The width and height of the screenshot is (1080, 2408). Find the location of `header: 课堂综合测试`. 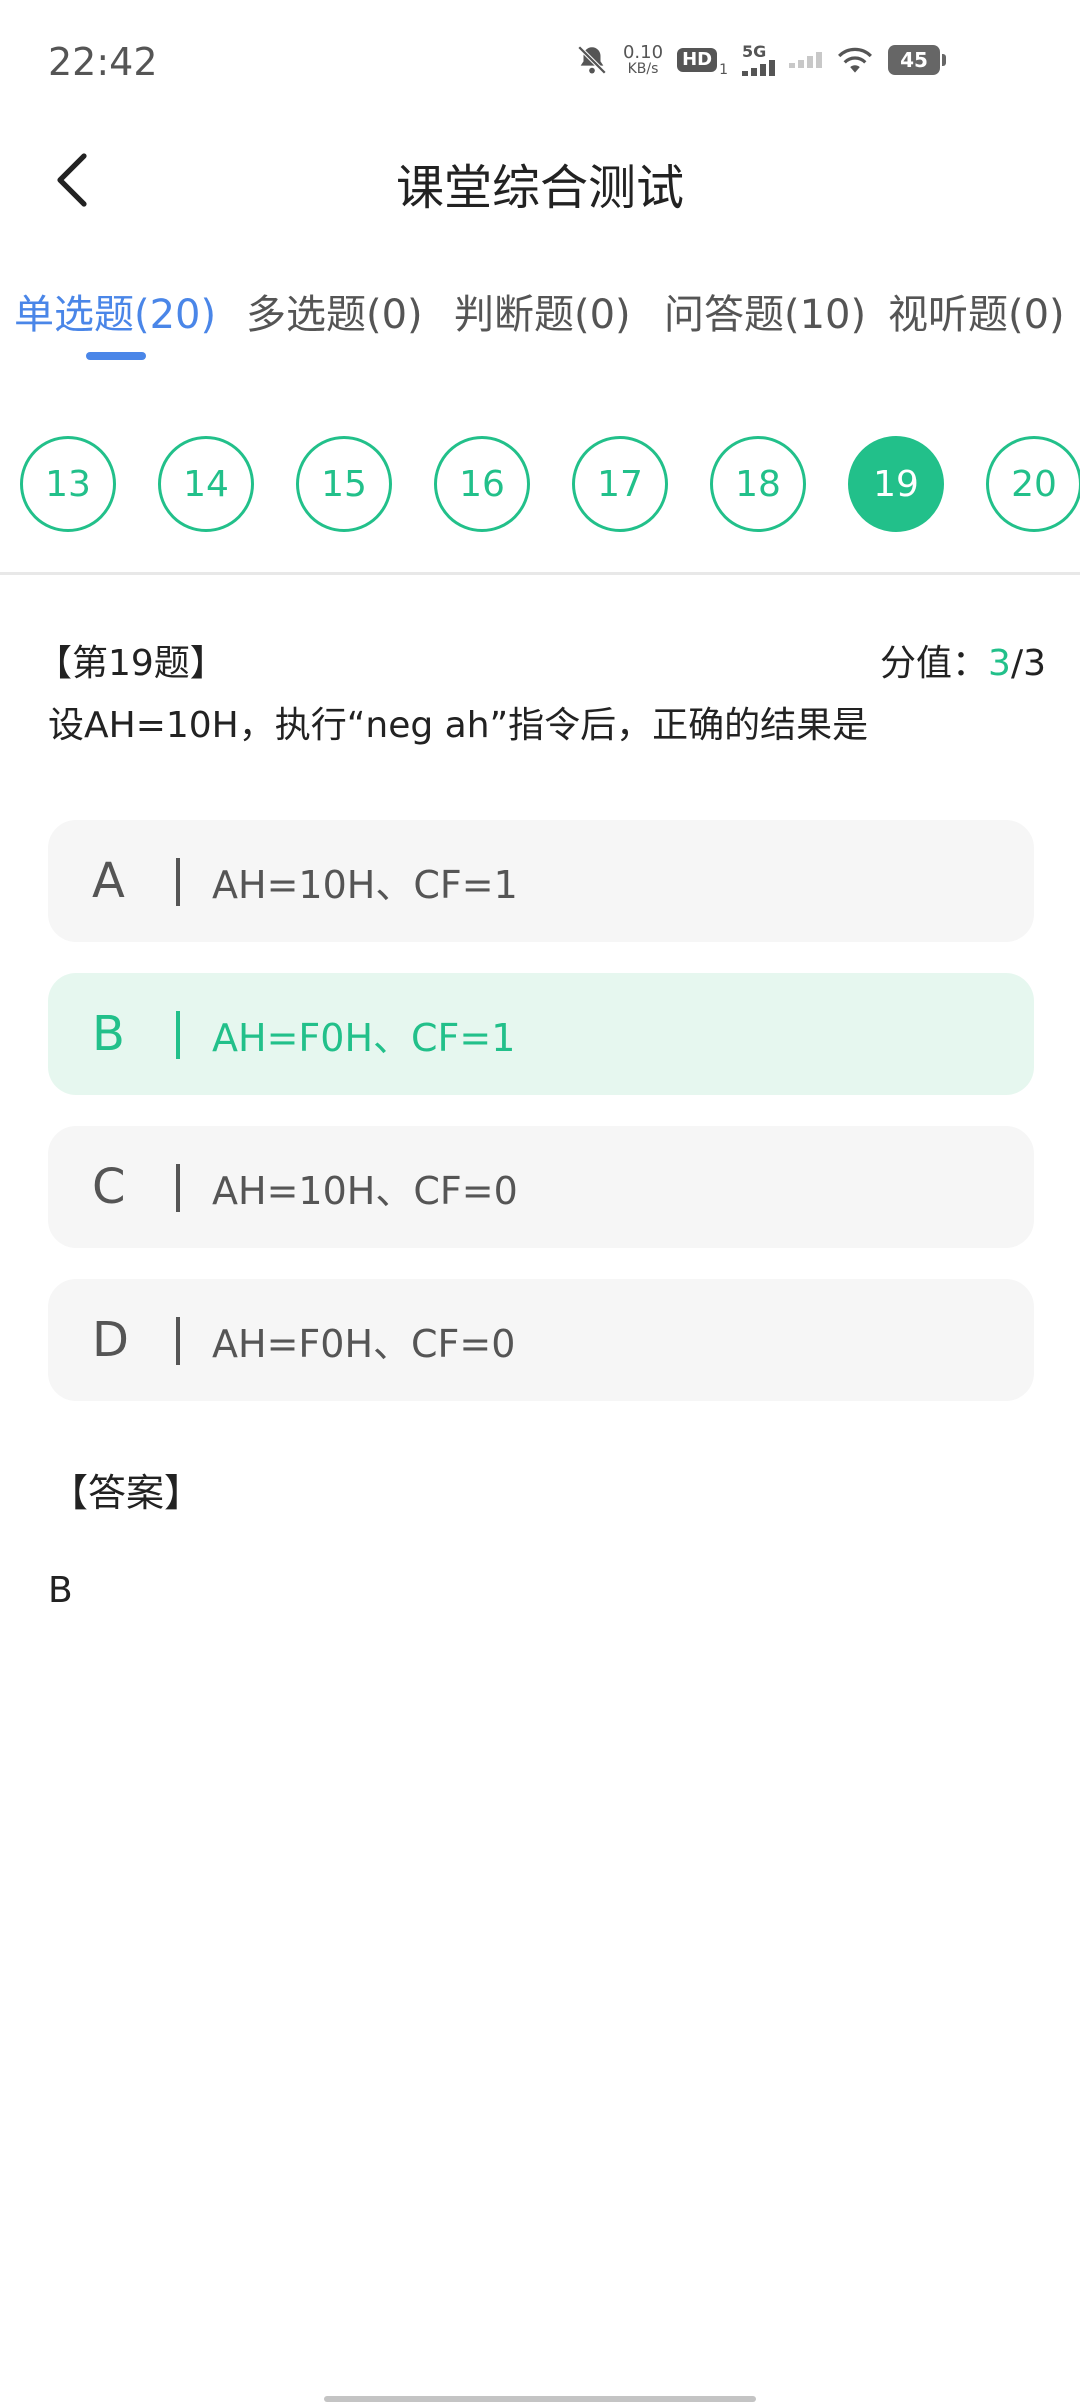

header: 课堂综合测试 is located at coordinates (540, 180).